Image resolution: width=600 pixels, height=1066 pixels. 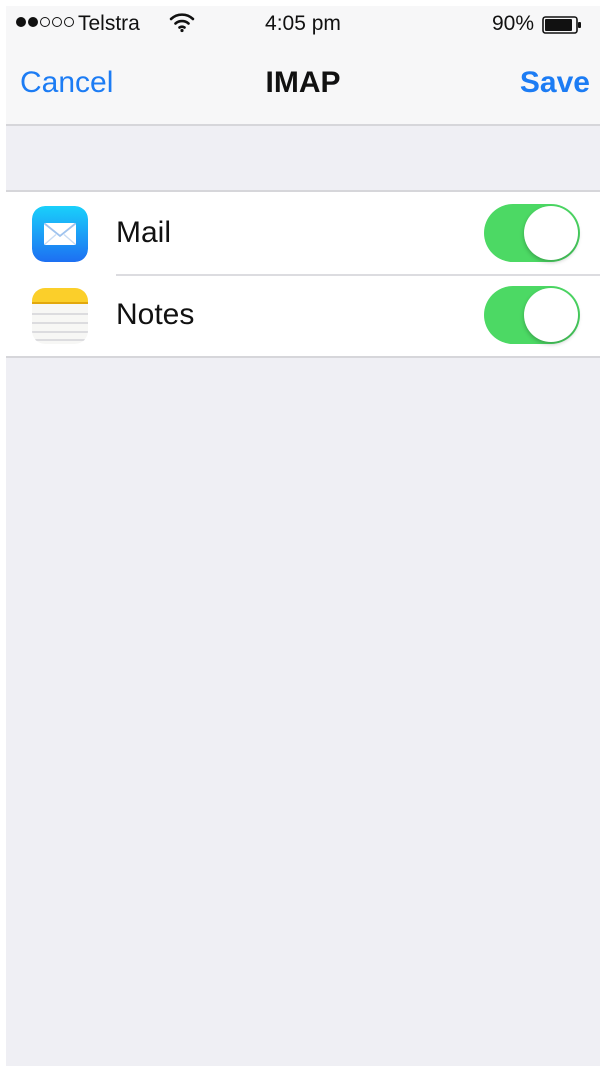 What do you see at coordinates (60, 234) in the screenshot?
I see `mail-app-icon` at bounding box center [60, 234].